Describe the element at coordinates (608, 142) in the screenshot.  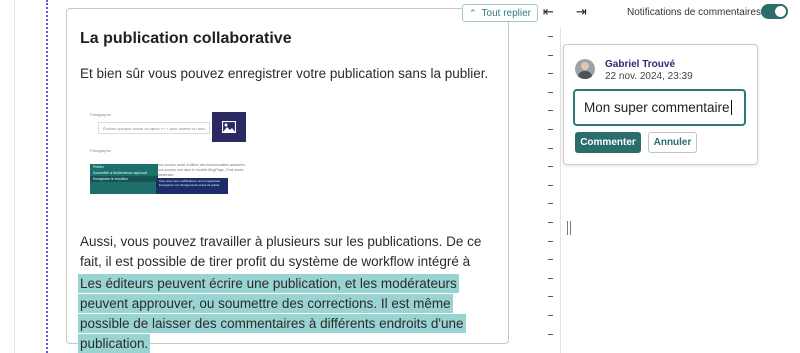
I see `submit-comment-button: Commenter` at that location.